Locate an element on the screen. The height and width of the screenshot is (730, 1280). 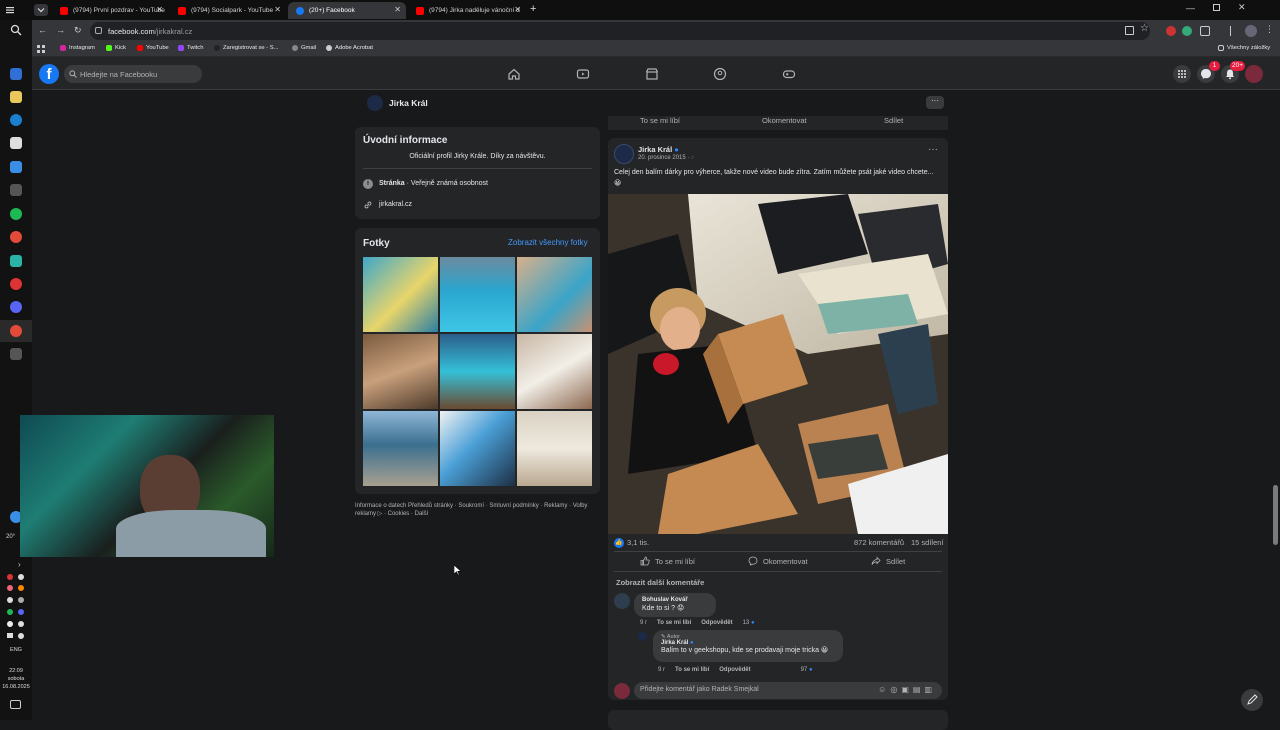
forward-icon: → is located at coordinates (60, 30).